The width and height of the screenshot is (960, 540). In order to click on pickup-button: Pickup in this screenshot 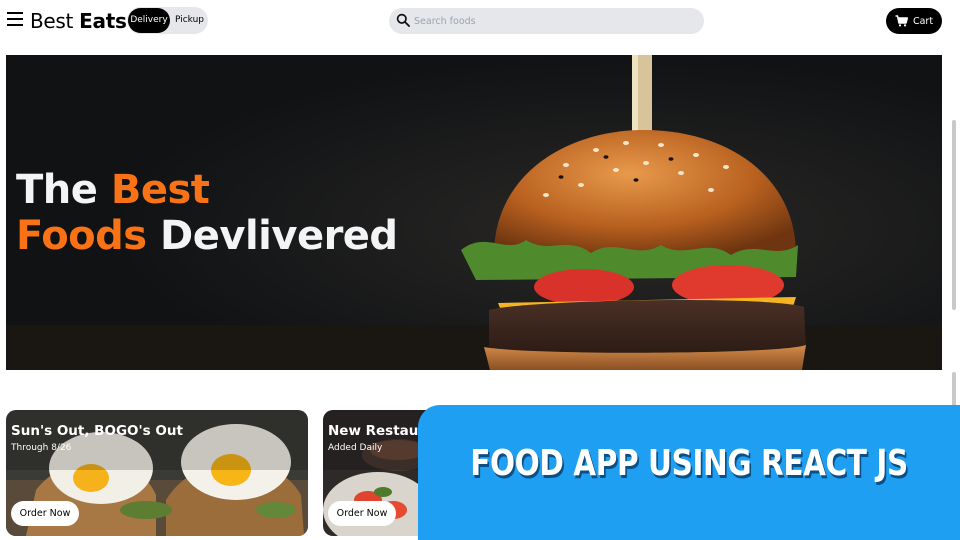, I will do `click(189, 20)`.